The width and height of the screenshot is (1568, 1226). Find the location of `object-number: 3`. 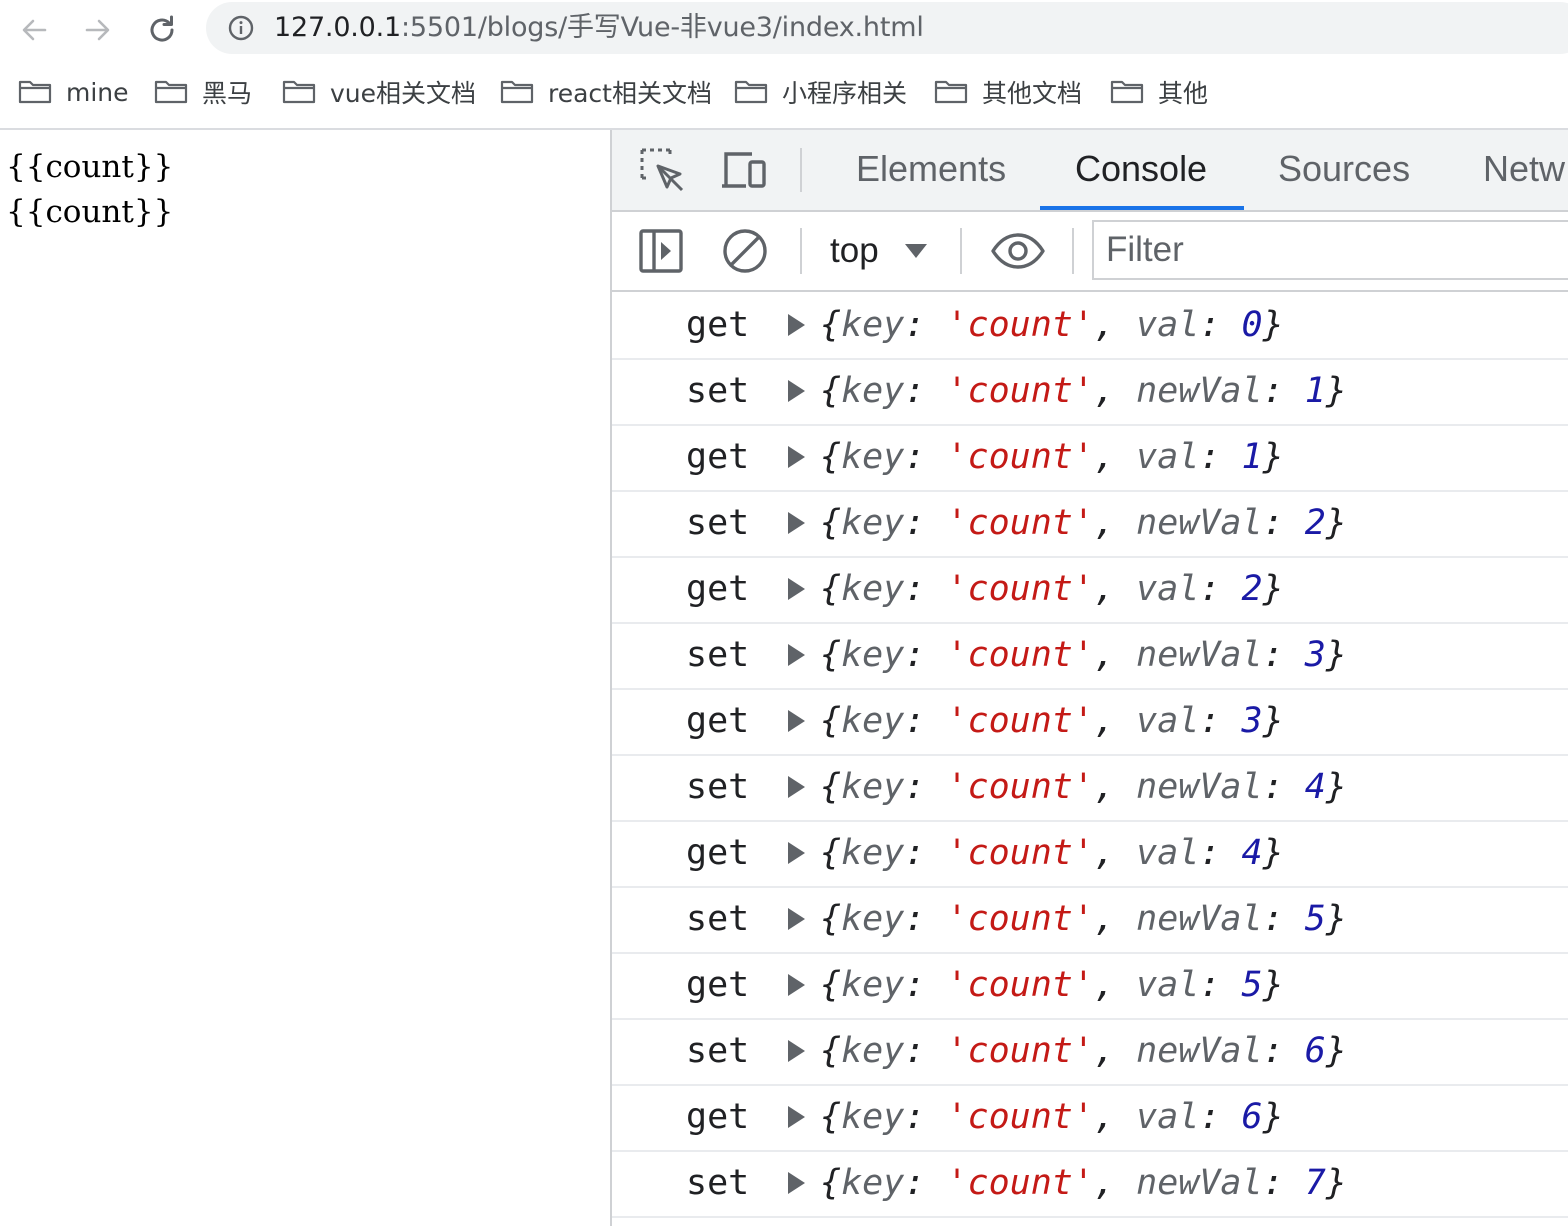

object-number: 3 is located at coordinates (1252, 721).